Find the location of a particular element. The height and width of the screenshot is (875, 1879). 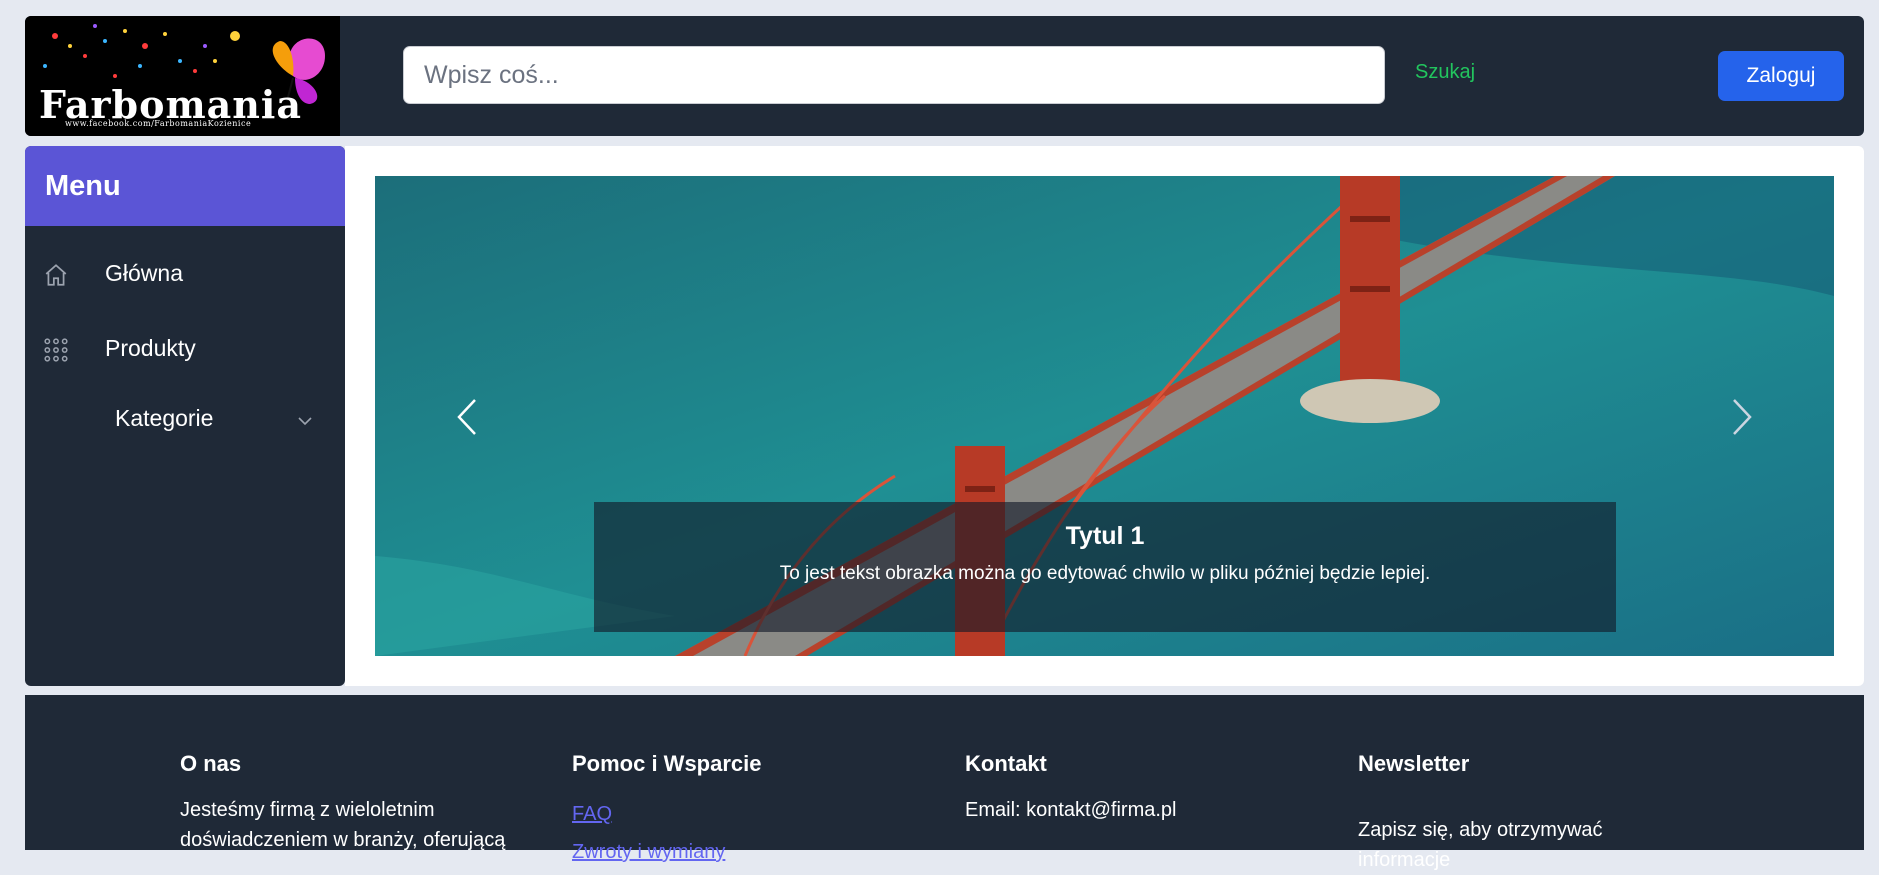

sidebar-title: Menu is located at coordinates (185, 186).